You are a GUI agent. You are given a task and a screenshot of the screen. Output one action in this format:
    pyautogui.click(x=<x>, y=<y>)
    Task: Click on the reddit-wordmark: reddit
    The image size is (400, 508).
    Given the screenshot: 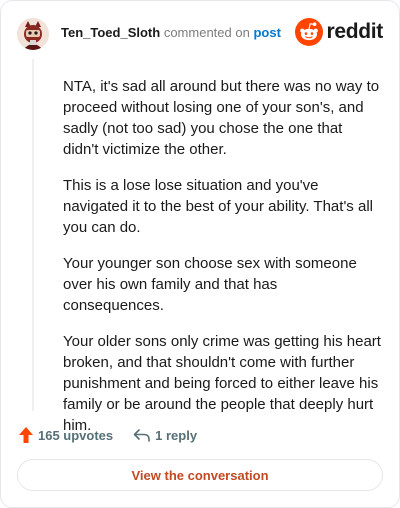 What is the action you would take?
    pyautogui.click(x=354, y=31)
    